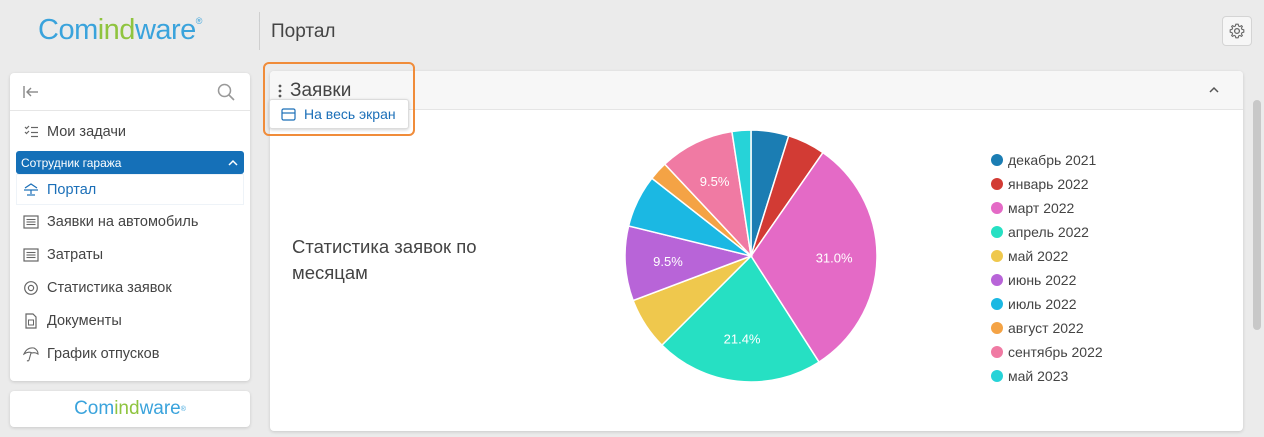  What do you see at coordinates (350, 114) in the screenshot?
I see `fullscreen-label: На весь экран` at bounding box center [350, 114].